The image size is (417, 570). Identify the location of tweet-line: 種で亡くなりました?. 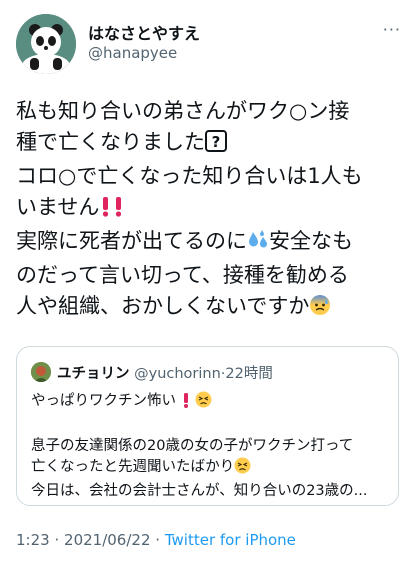
(211, 144).